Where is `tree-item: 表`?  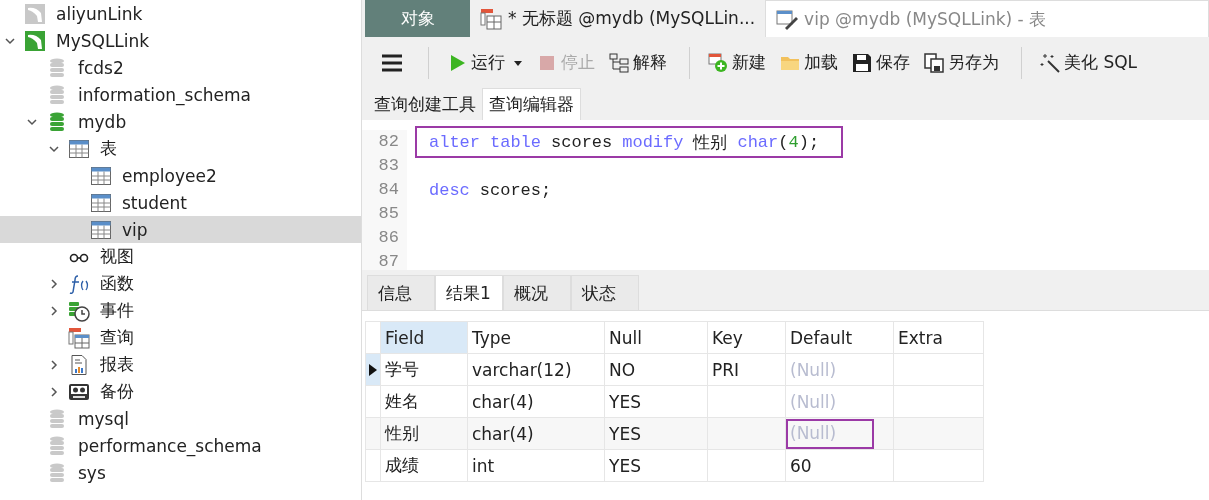
tree-item: 表 is located at coordinates (108, 148).